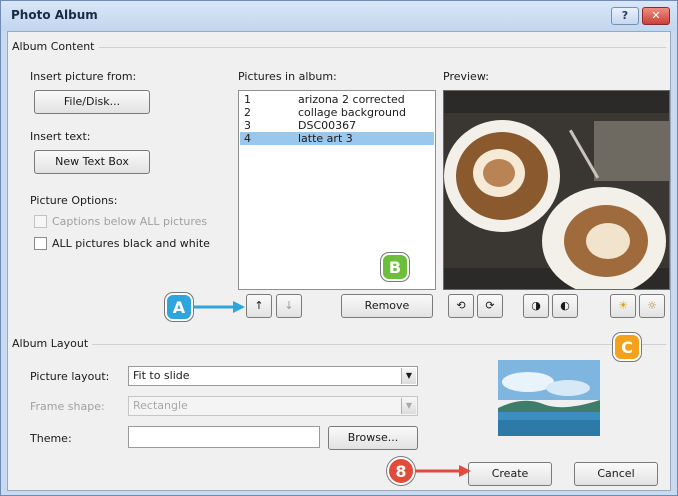 This screenshot has width=678, height=496. I want to click on rotate-right-button: ⟳, so click(490, 306).